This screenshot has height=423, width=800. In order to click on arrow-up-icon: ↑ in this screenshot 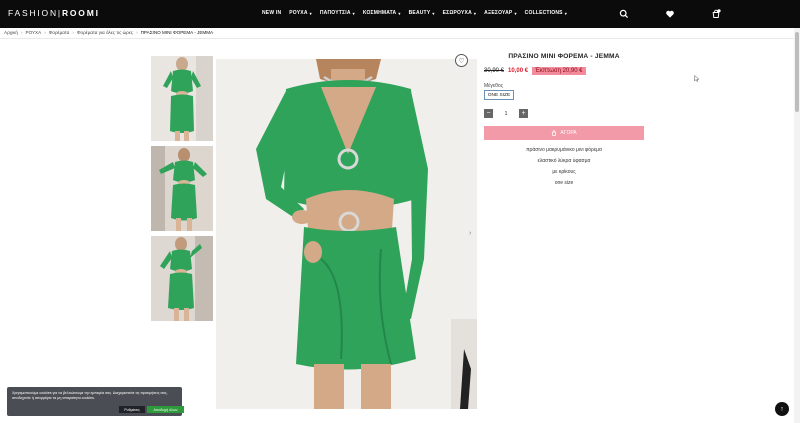, I will do `click(782, 409)`.